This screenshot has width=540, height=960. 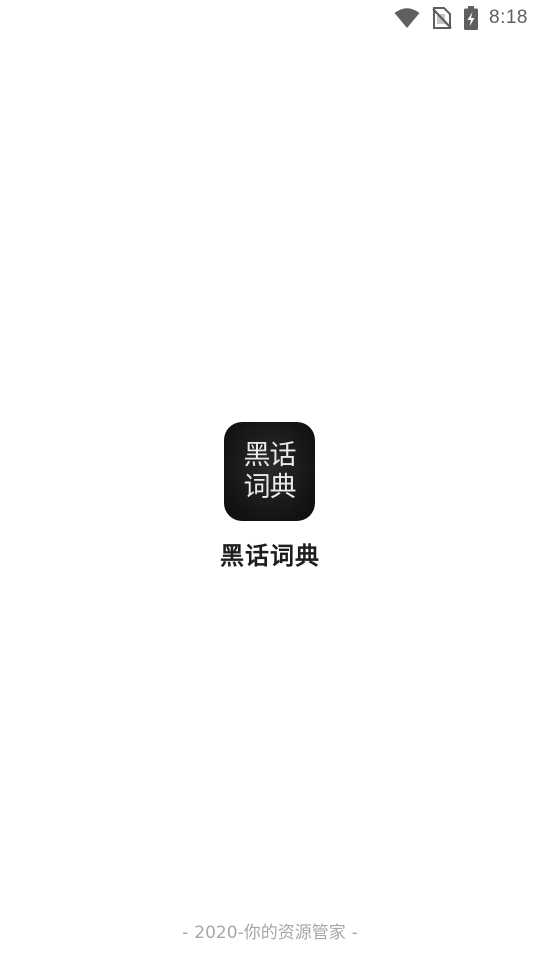 I want to click on footer-text: 2020-你的资源管家, so click(x=270, y=933).